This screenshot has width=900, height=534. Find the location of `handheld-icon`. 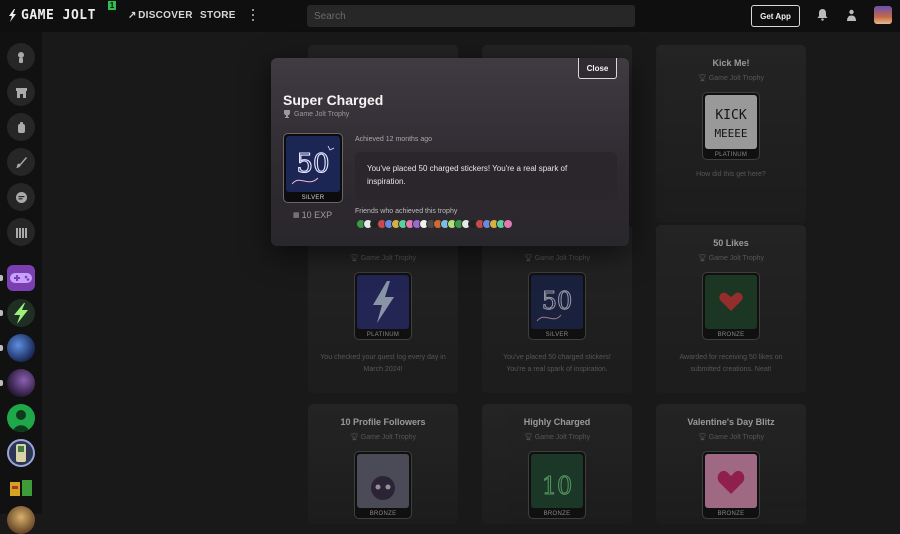

handheld-icon is located at coordinates (21, 453).